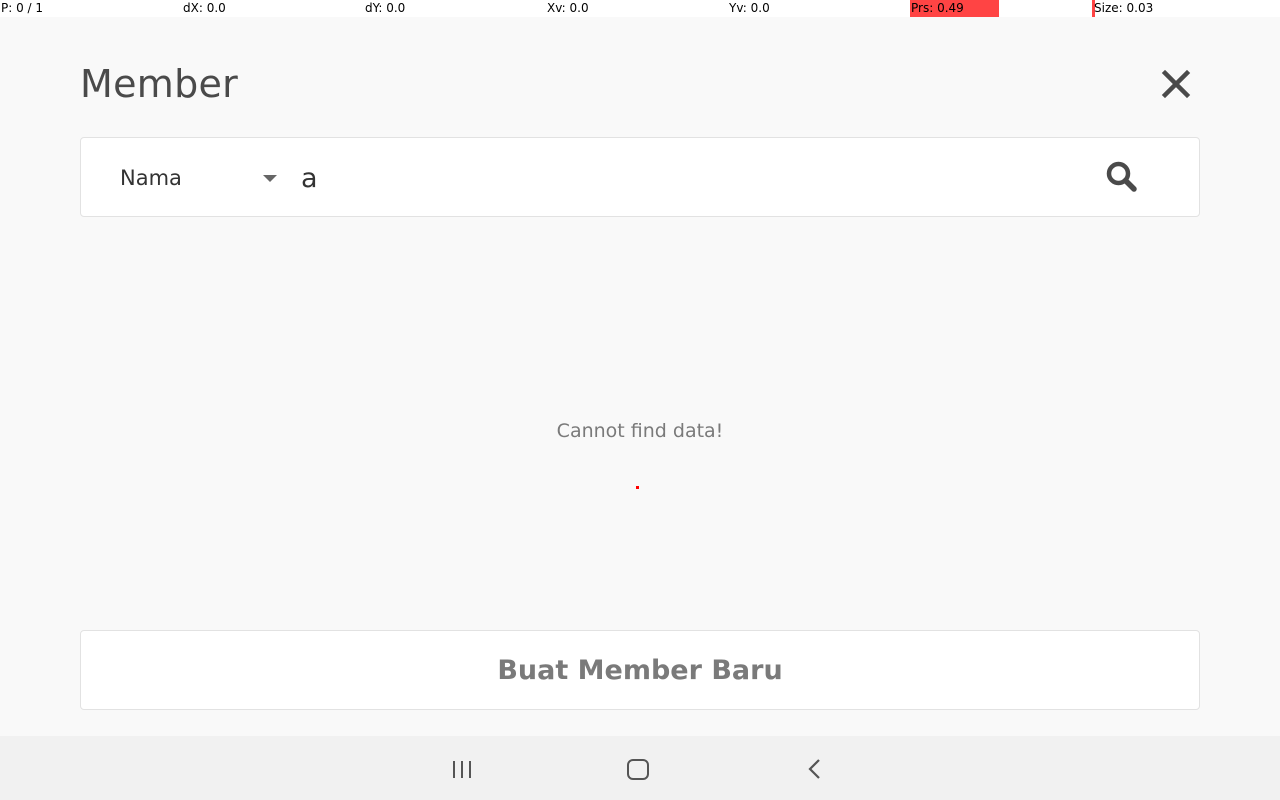  What do you see at coordinates (151, 178) in the screenshot?
I see `search-filter-selected: Nama` at bounding box center [151, 178].